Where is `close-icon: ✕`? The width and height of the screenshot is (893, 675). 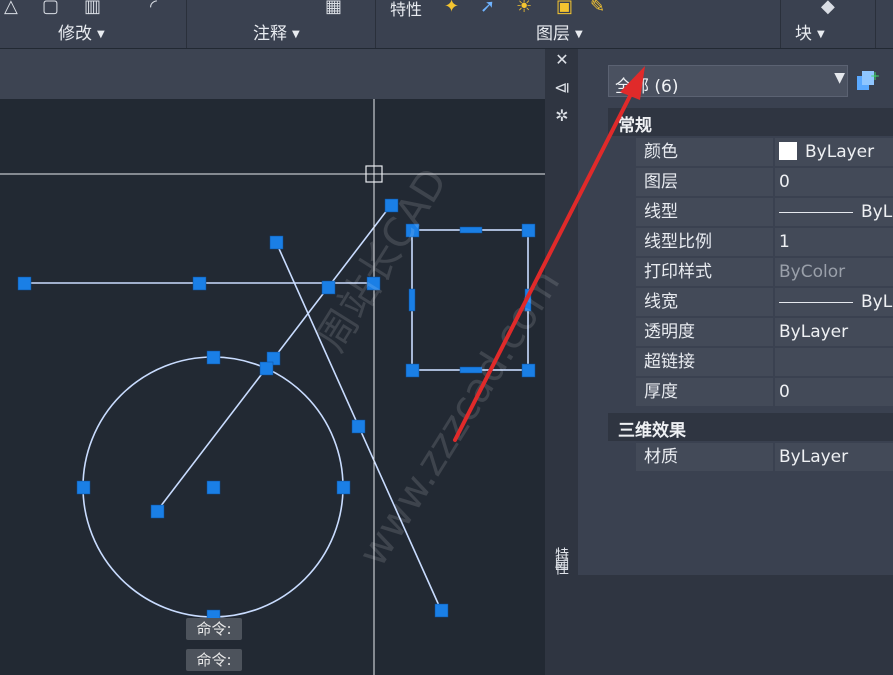 close-icon: ✕ is located at coordinates (562, 60).